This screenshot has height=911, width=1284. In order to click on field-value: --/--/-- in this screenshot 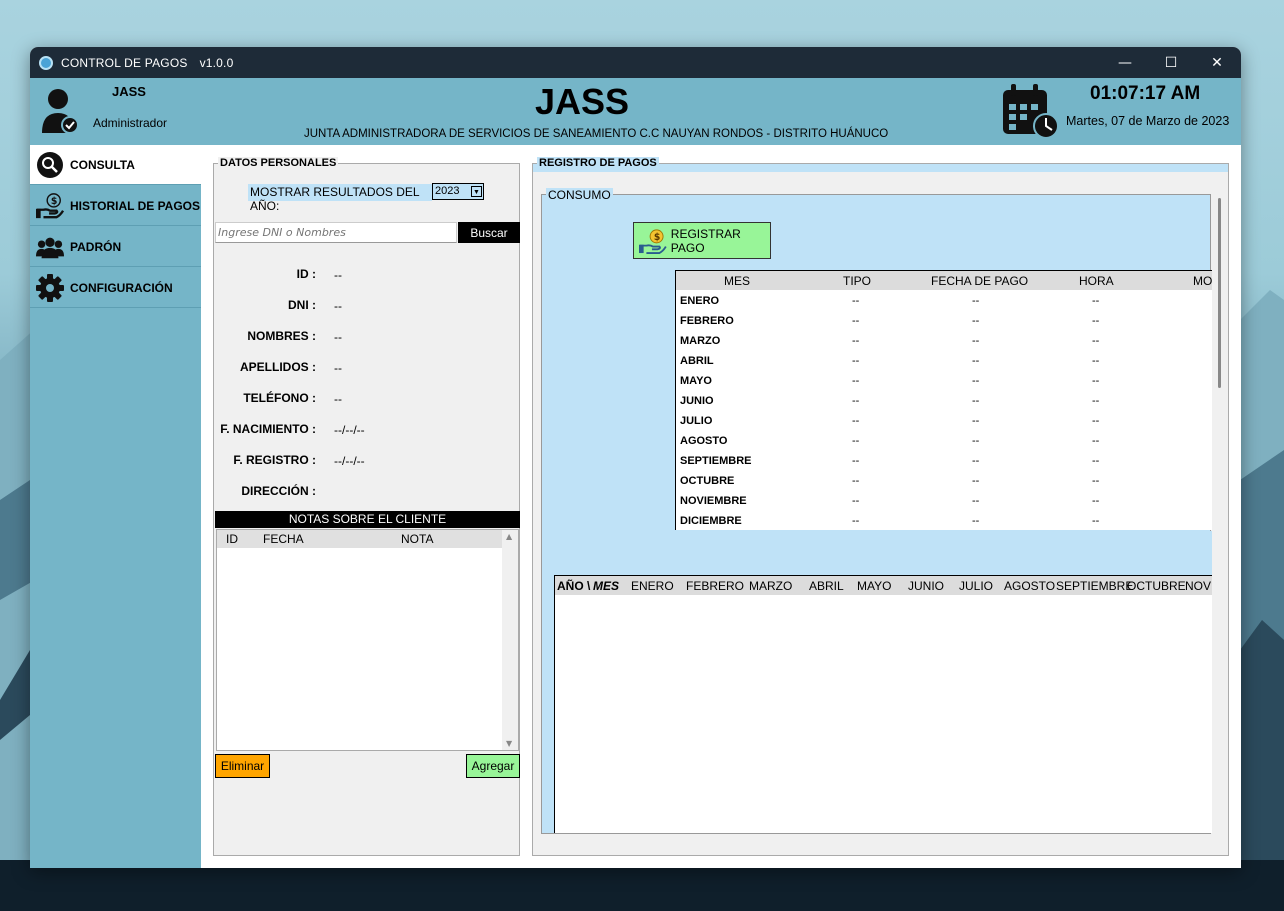, I will do `click(349, 461)`.